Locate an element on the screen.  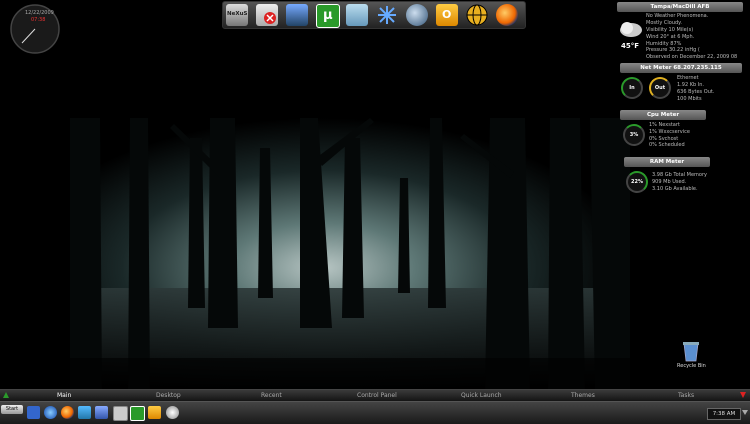
ram-meter-title: RAM Meter is located at coordinates (667, 162).